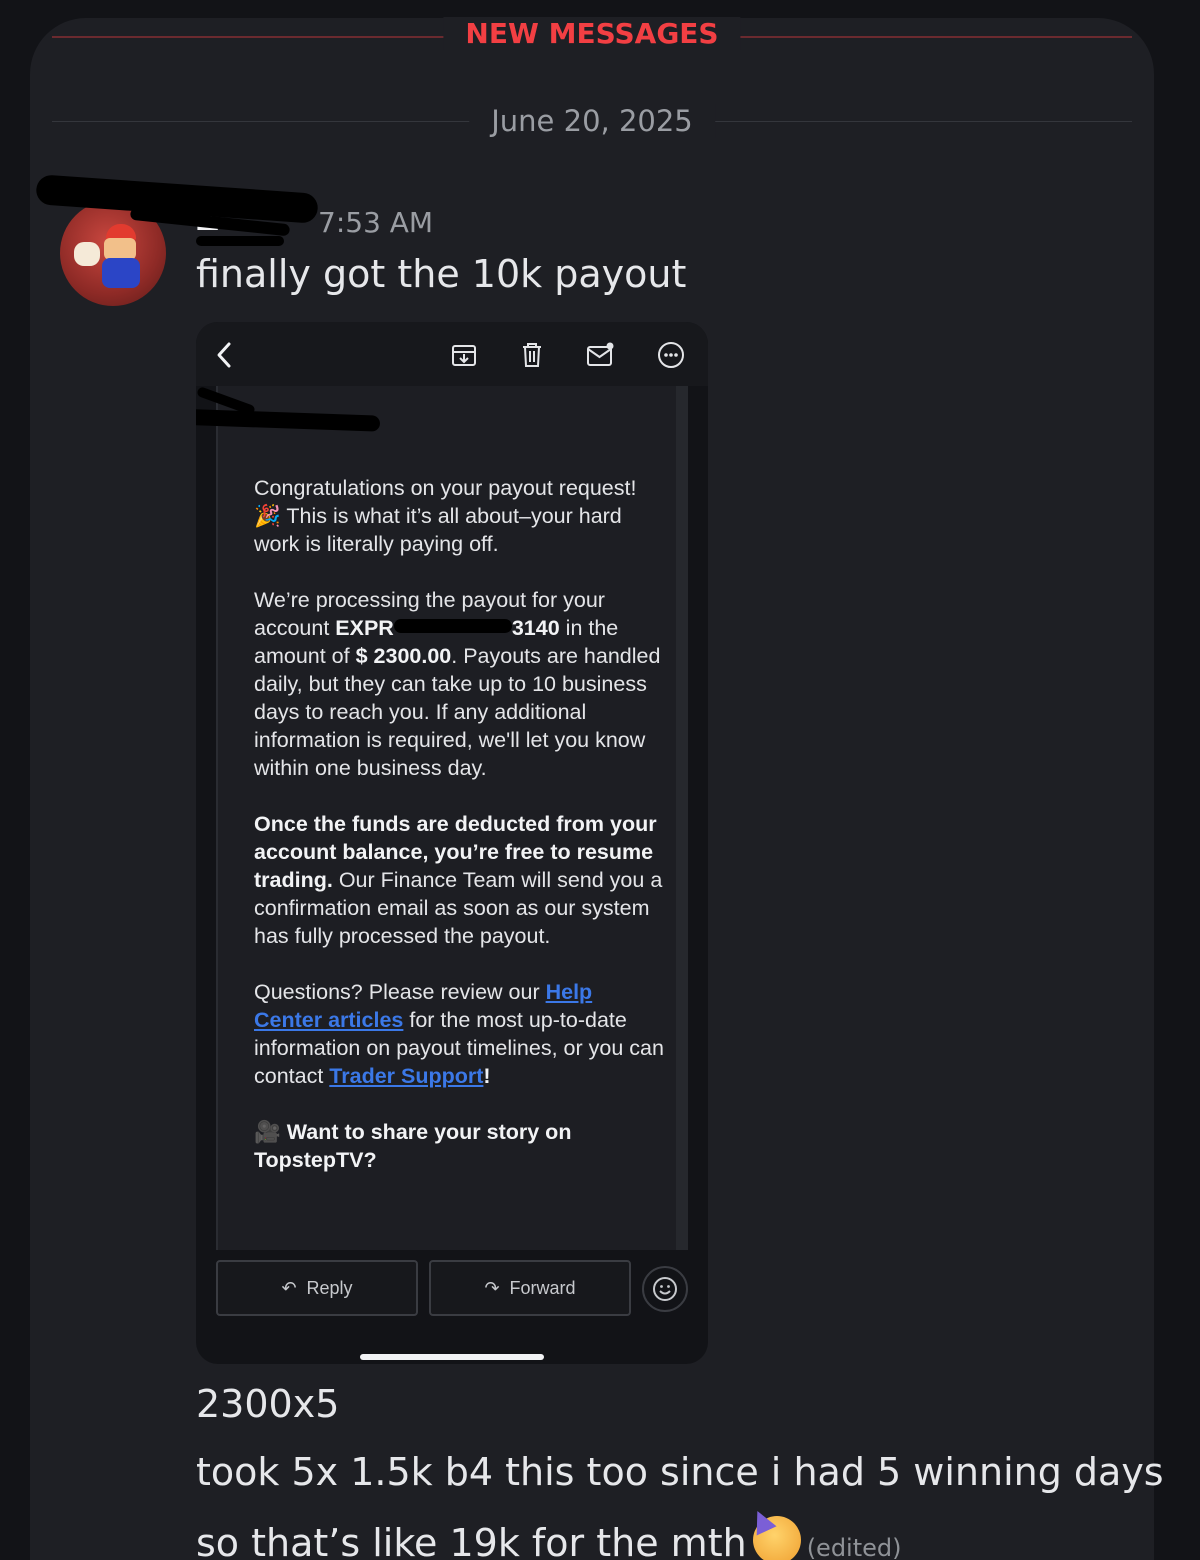  I want to click on reply-icon: ↶, so click(289, 1287).